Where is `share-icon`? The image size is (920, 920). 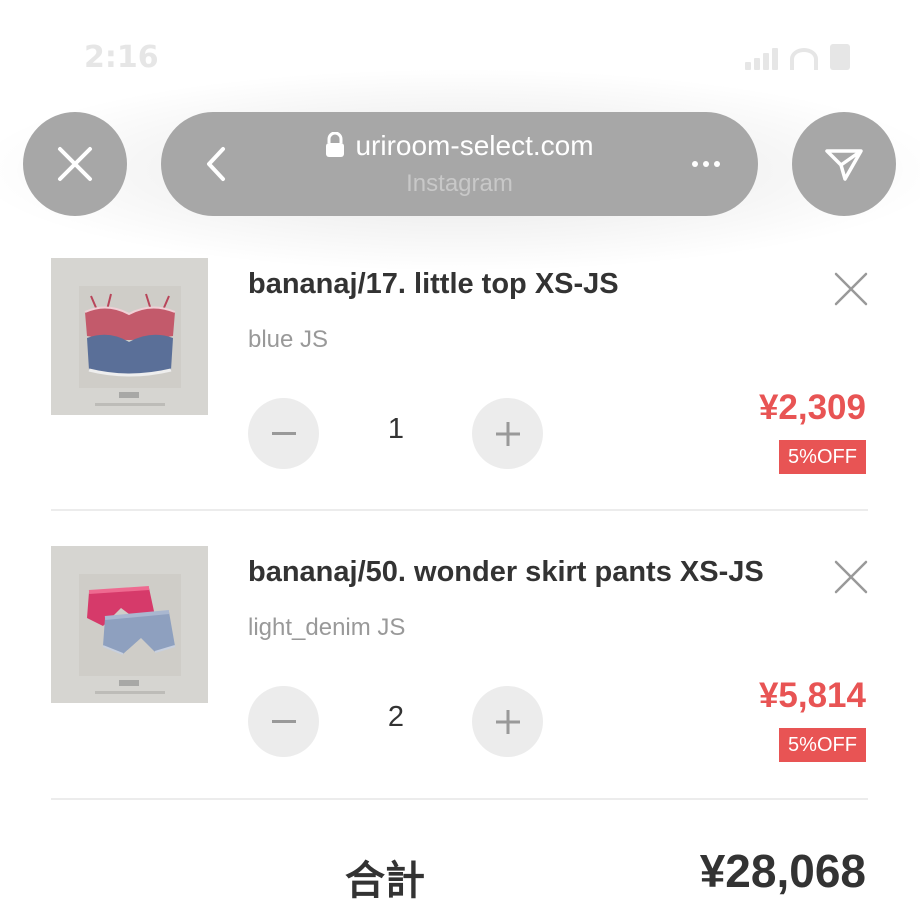
share-icon is located at coordinates (844, 165).